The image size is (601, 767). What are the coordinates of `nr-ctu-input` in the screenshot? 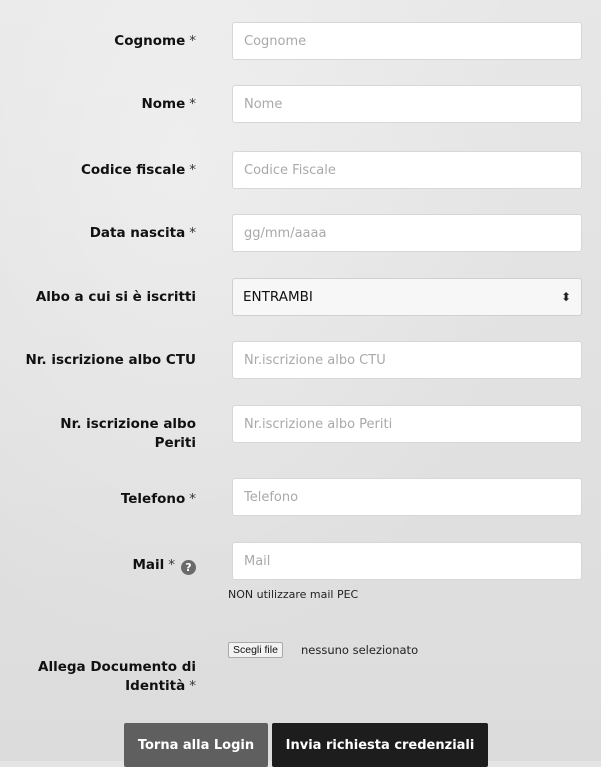 It's located at (407, 360).